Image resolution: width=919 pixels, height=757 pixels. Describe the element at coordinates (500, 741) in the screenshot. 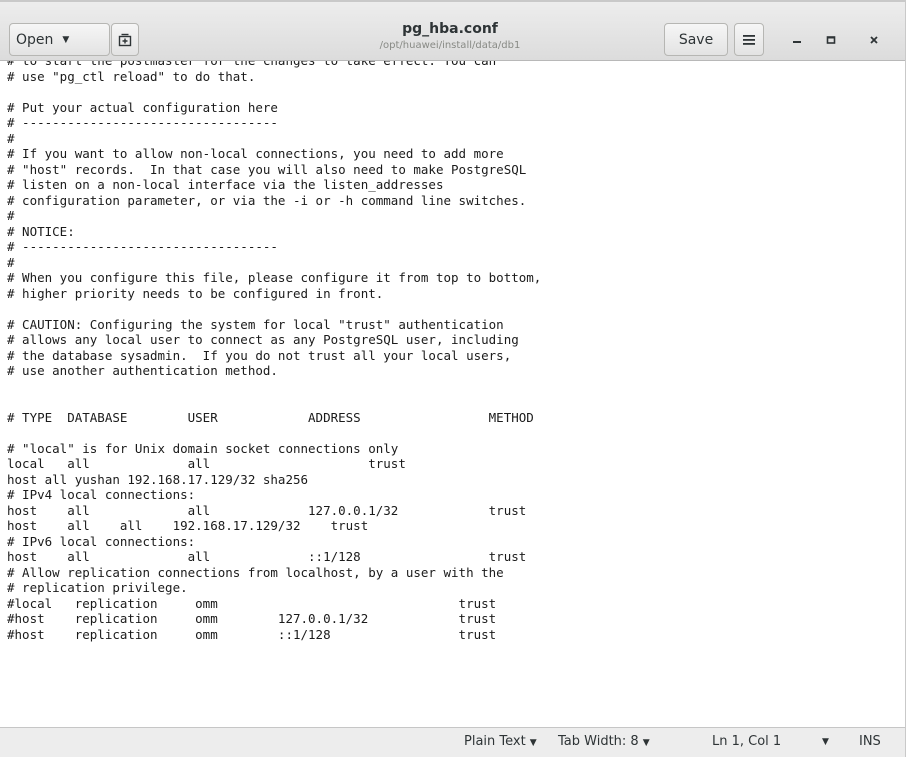

I see `language-selector: Plain Text ▼` at that location.